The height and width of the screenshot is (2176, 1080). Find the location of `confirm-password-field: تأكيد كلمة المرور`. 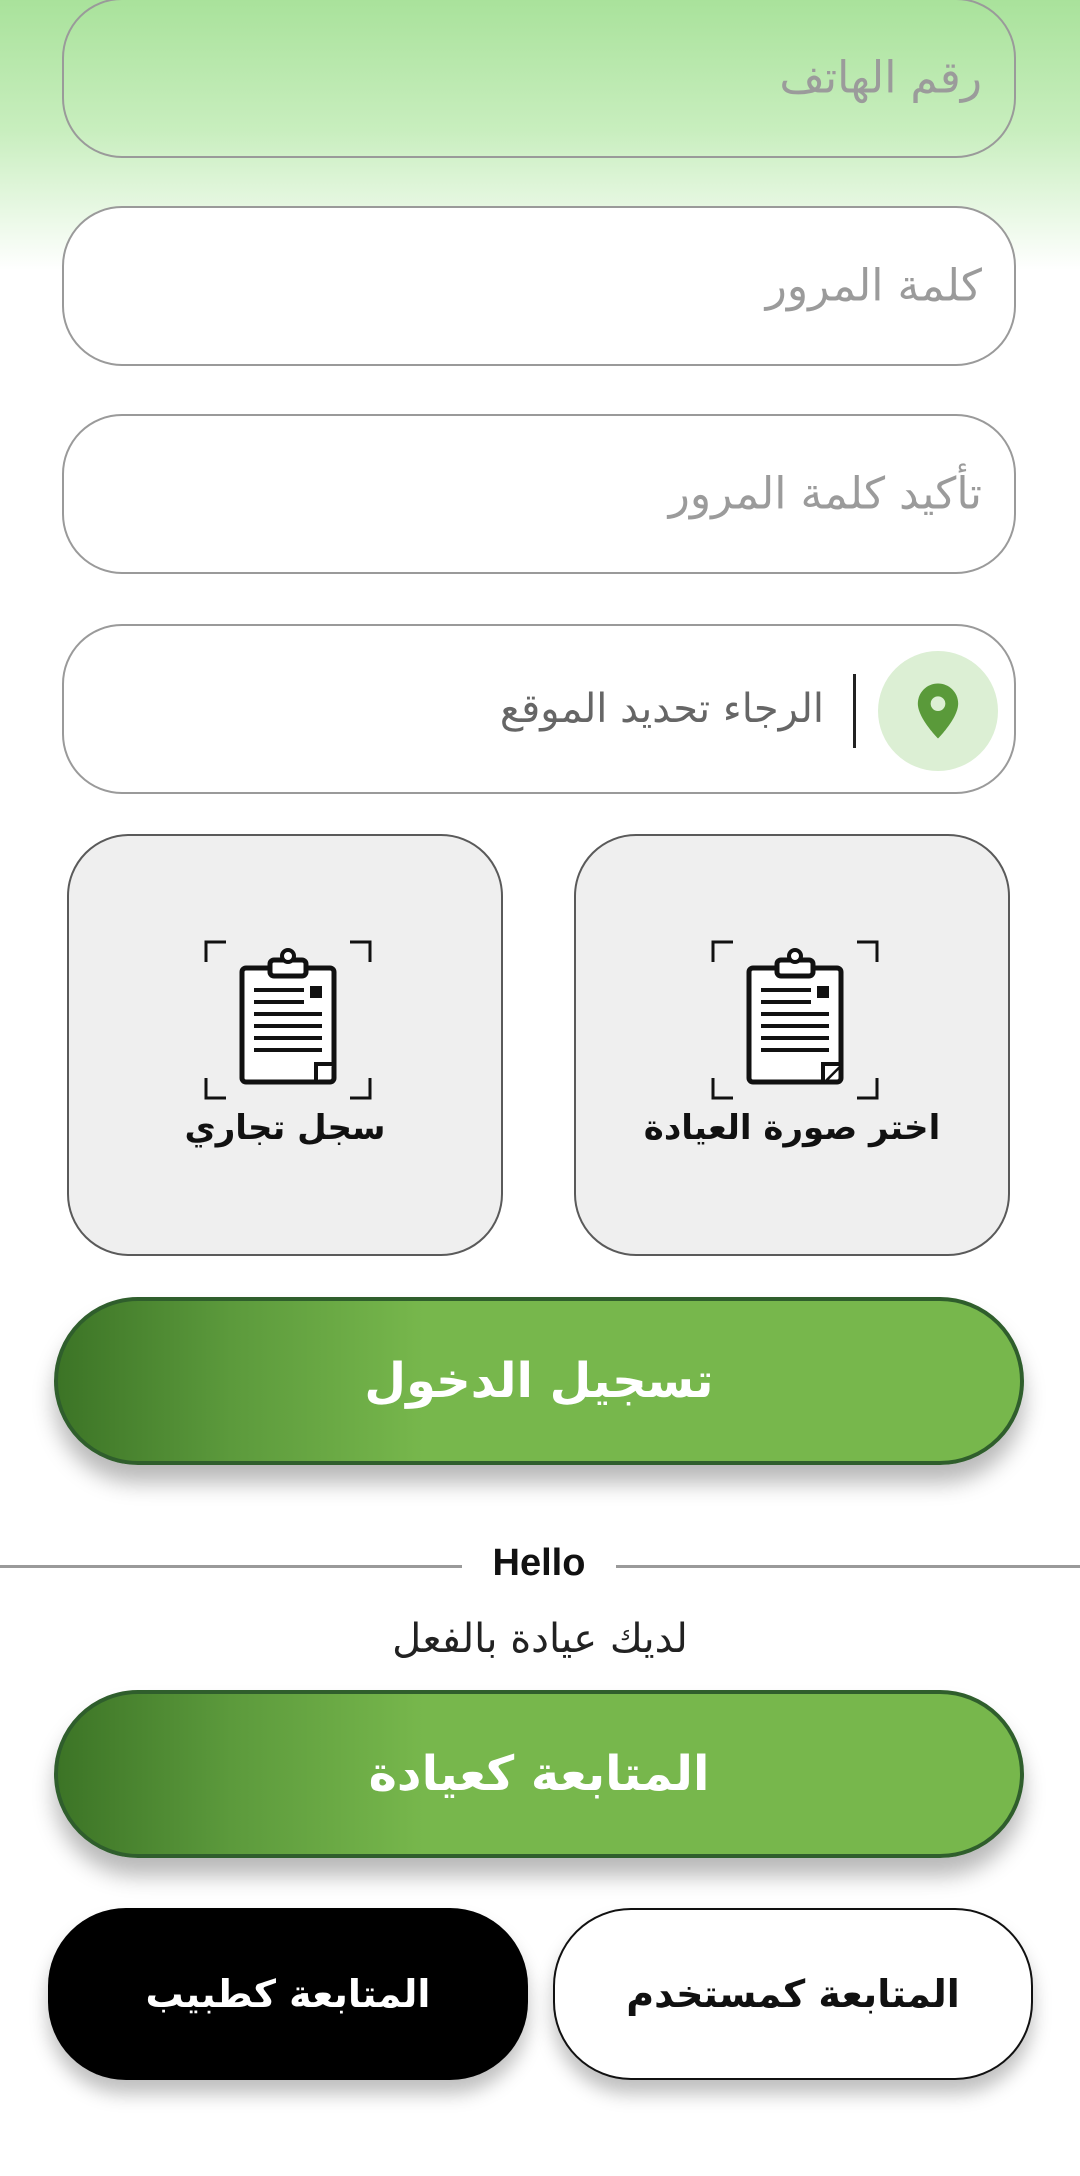

confirm-password-field: تأكيد كلمة المرور is located at coordinates (539, 494).